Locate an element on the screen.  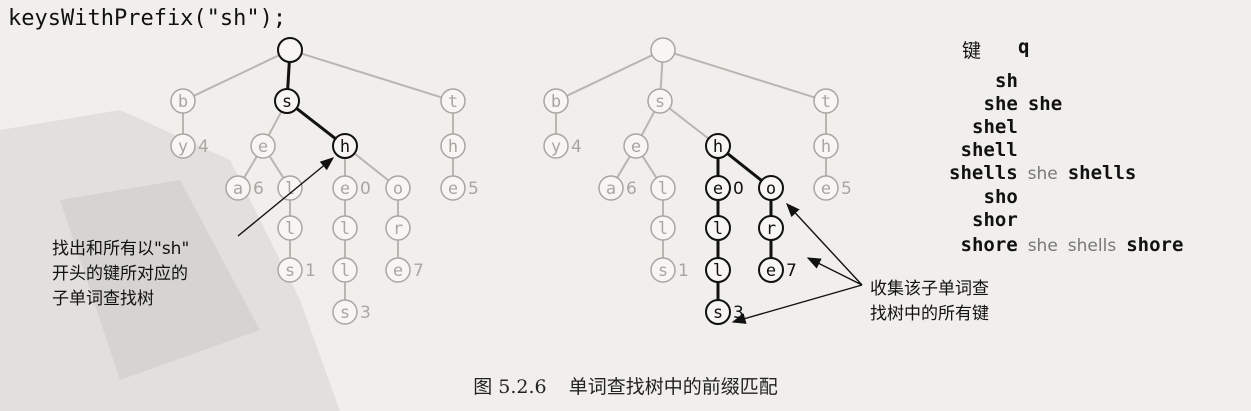
annotation-line: 找出和所有以"sh" is located at coordinates (121, 249).